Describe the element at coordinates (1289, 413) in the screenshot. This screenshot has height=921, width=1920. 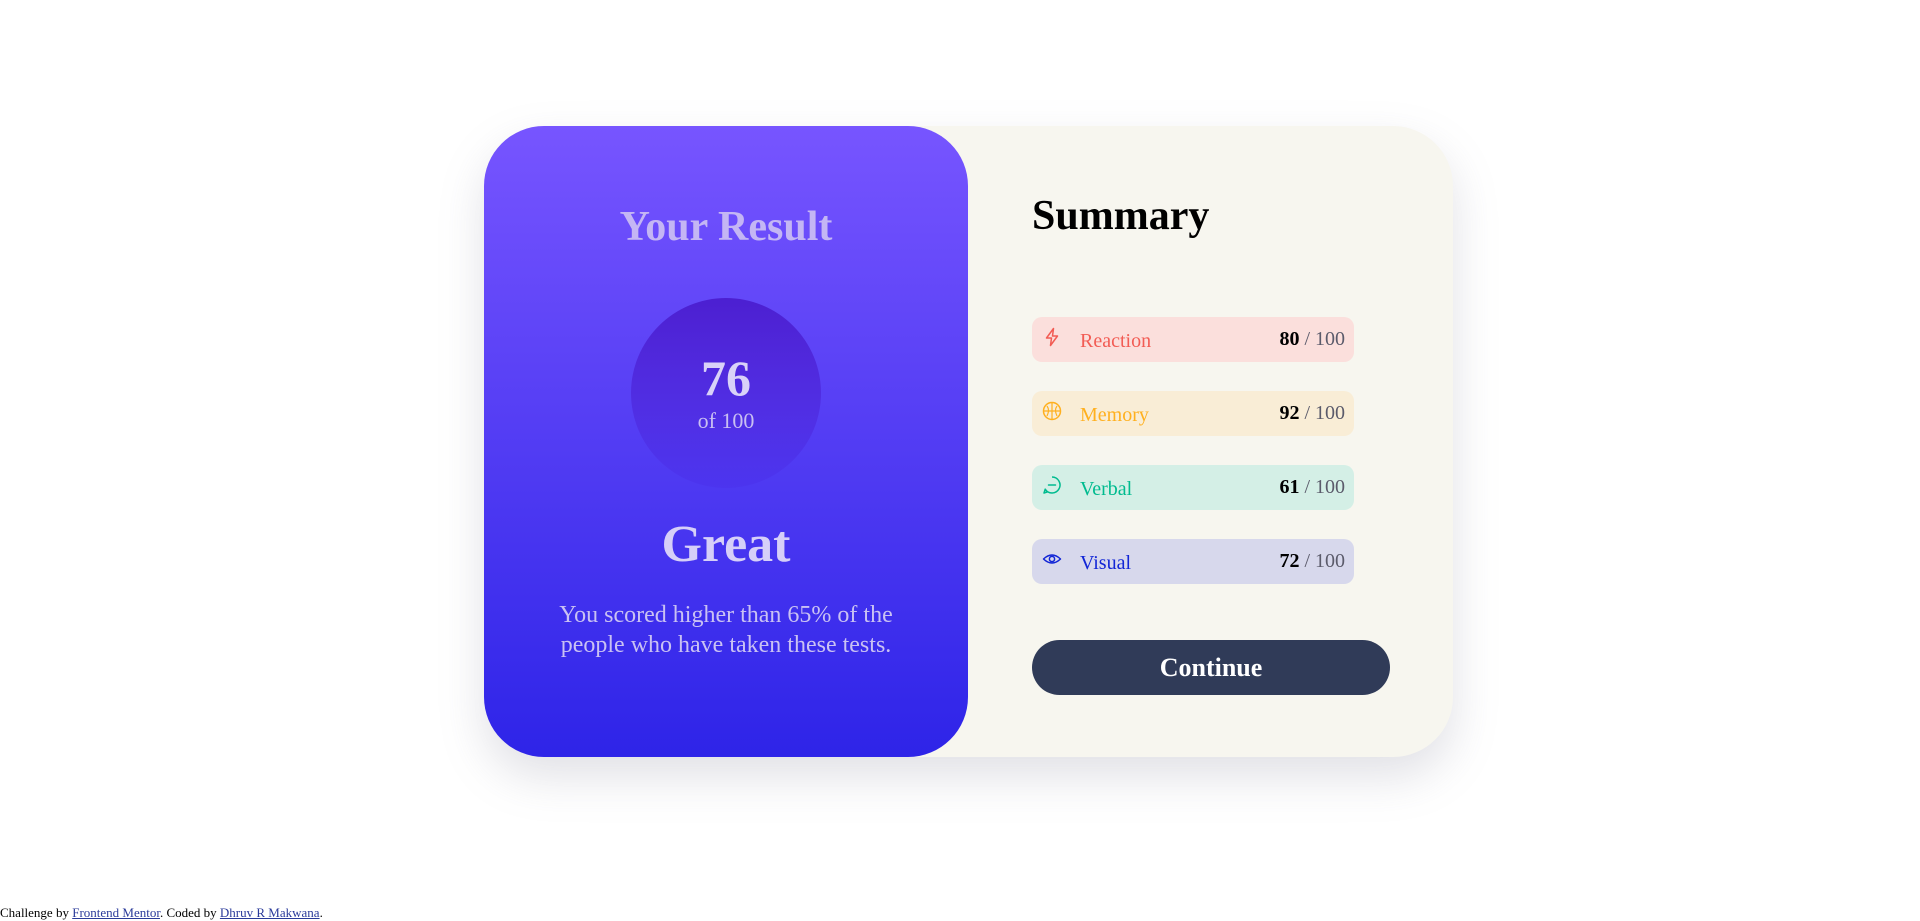
I see `summary-row-score-value: 92` at that location.